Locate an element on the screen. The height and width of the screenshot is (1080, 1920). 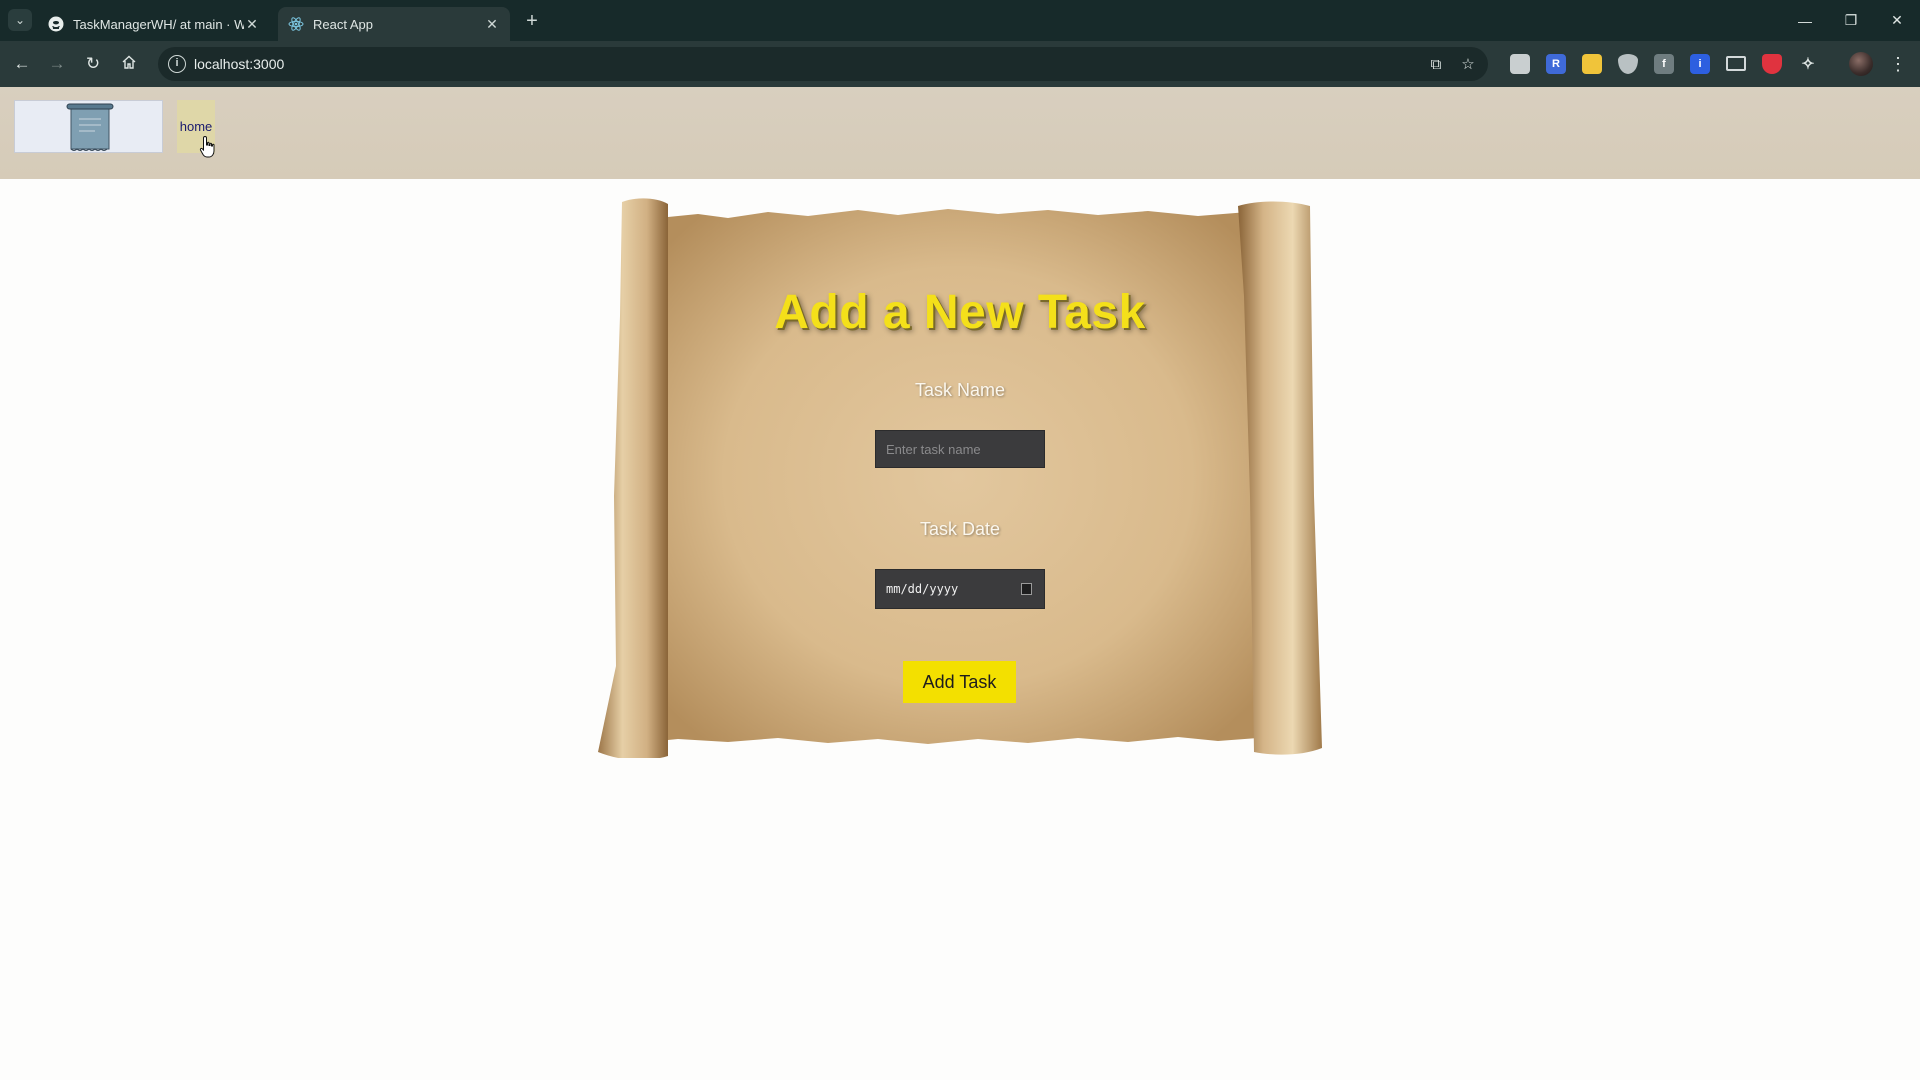
extensions-puzzle-icon: ✧ is located at coordinates (1808, 64).